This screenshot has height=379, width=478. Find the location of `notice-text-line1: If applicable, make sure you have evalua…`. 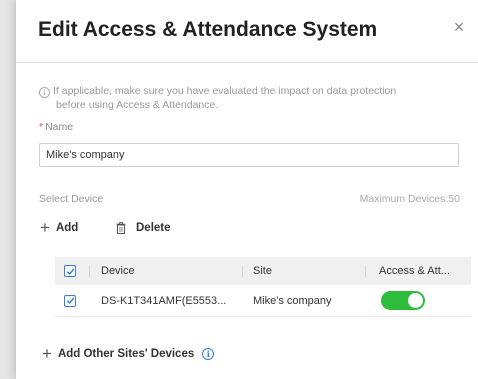

notice-text-line1: If applicable, make sure you have evalua… is located at coordinates (225, 91).